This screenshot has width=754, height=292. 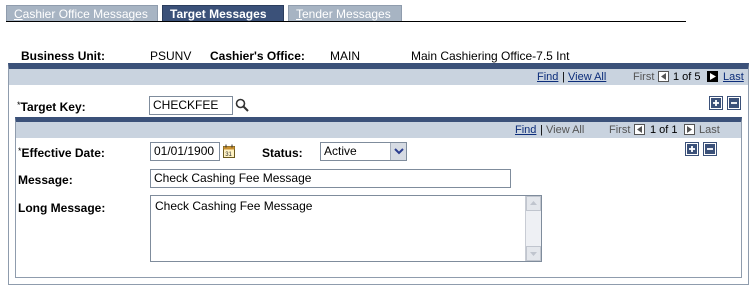 I want to click on tab-tender-messages: Tender Messages, so click(x=345, y=13).